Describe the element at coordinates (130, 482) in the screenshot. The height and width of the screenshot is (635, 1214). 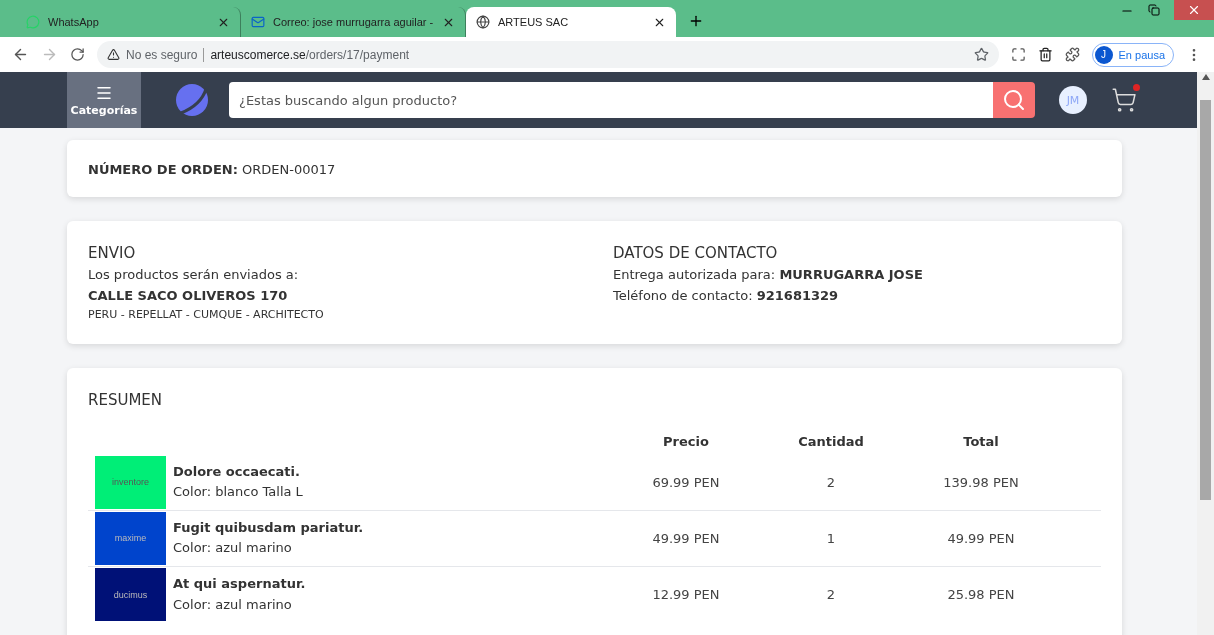
I see `product-thumbnail: inventore` at that location.